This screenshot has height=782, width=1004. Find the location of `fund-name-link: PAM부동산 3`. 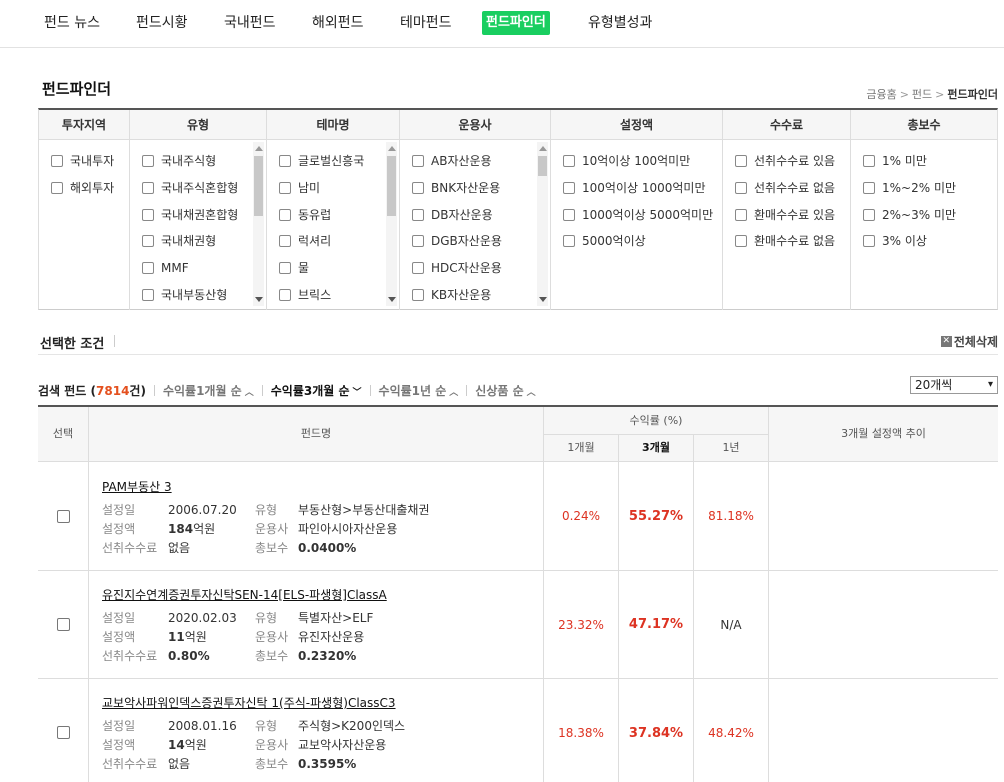

fund-name-link: PAM부동산 3 is located at coordinates (137, 486).